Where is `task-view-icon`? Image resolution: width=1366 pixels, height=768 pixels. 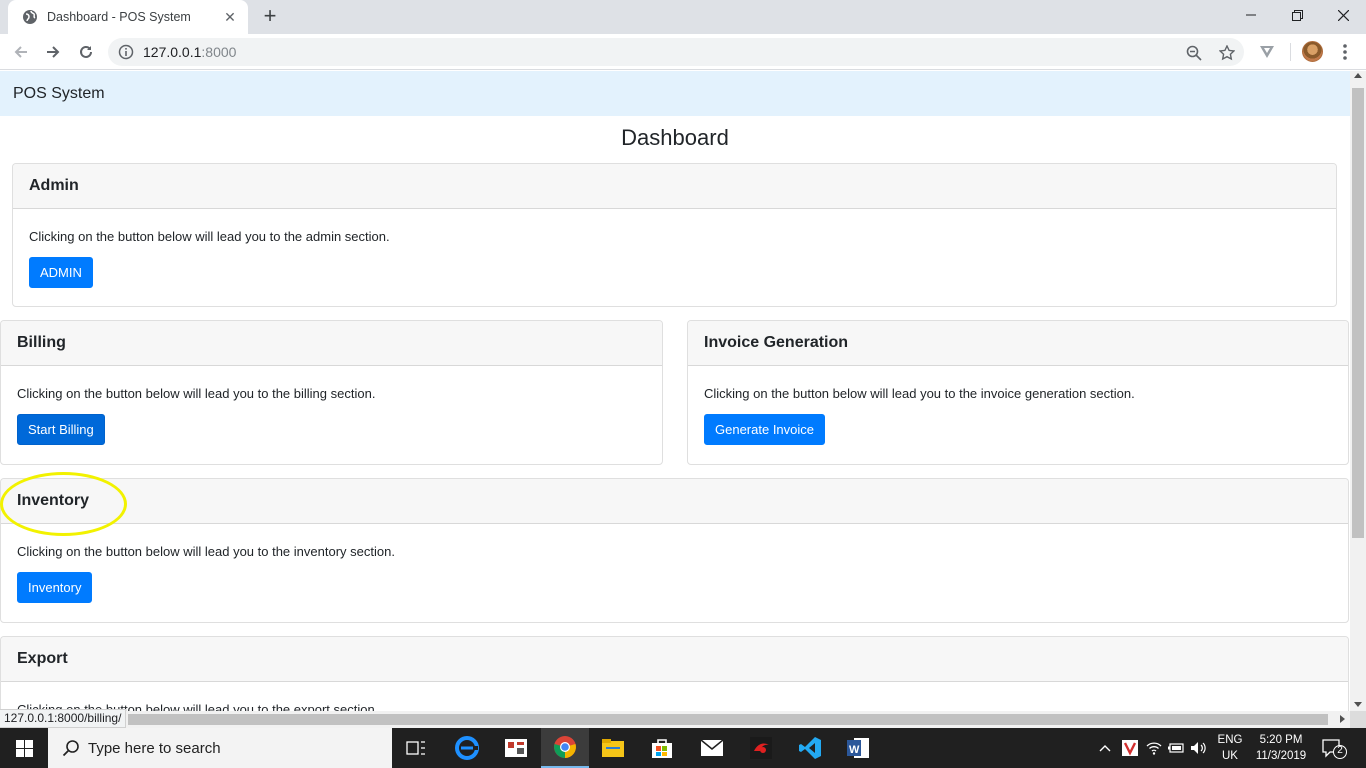 task-view-icon is located at coordinates (416, 748).